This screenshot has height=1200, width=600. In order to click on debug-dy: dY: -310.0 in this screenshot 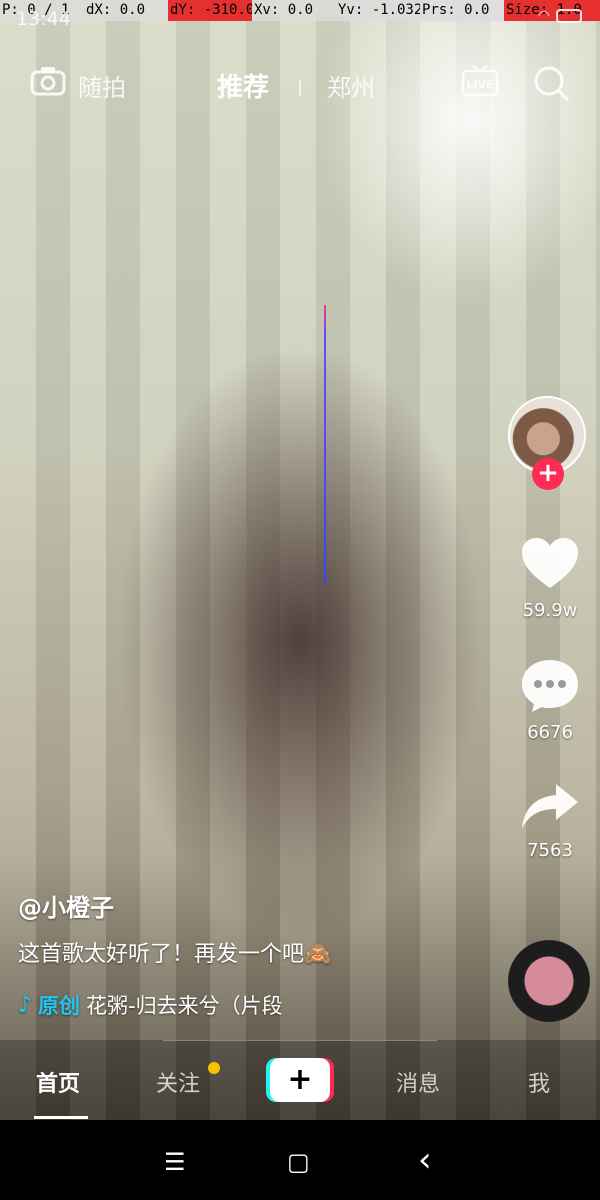, I will do `click(210, 10)`.